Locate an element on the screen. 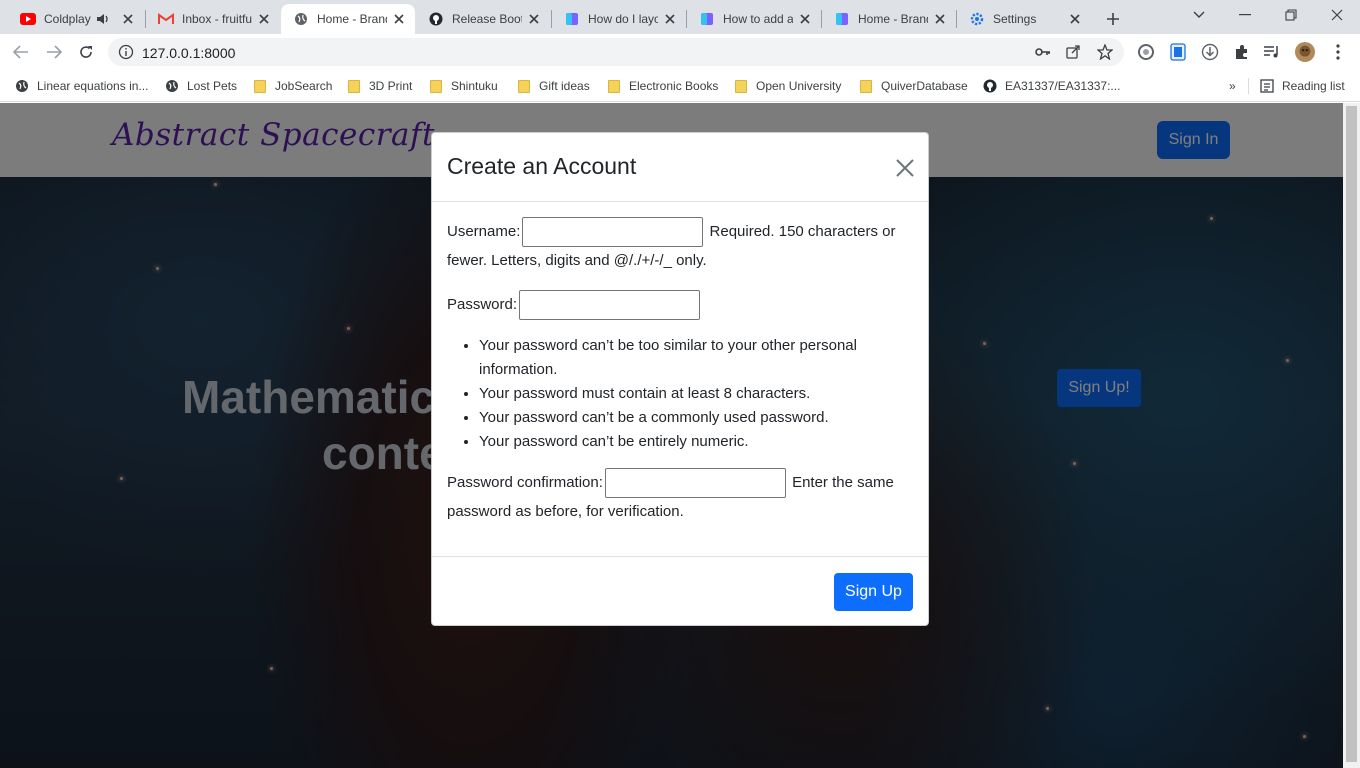 The image size is (1360, 768). username-input is located at coordinates (613, 232).